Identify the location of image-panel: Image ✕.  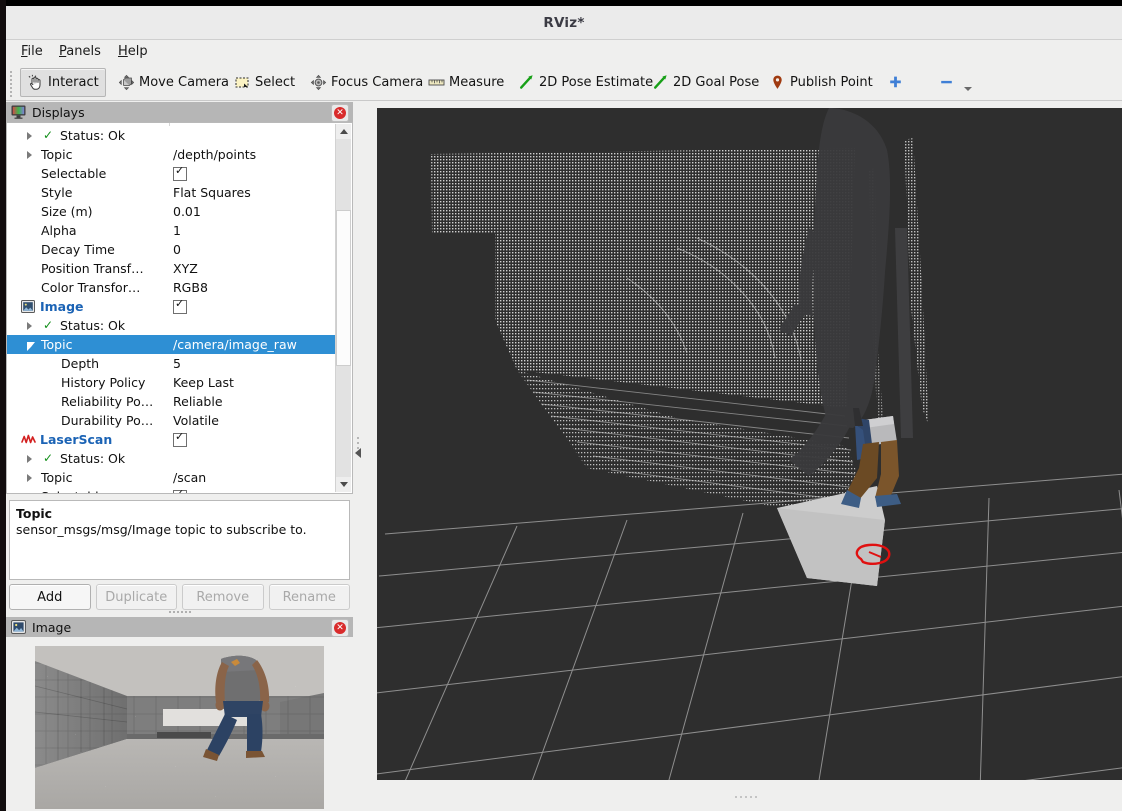
(179, 714).